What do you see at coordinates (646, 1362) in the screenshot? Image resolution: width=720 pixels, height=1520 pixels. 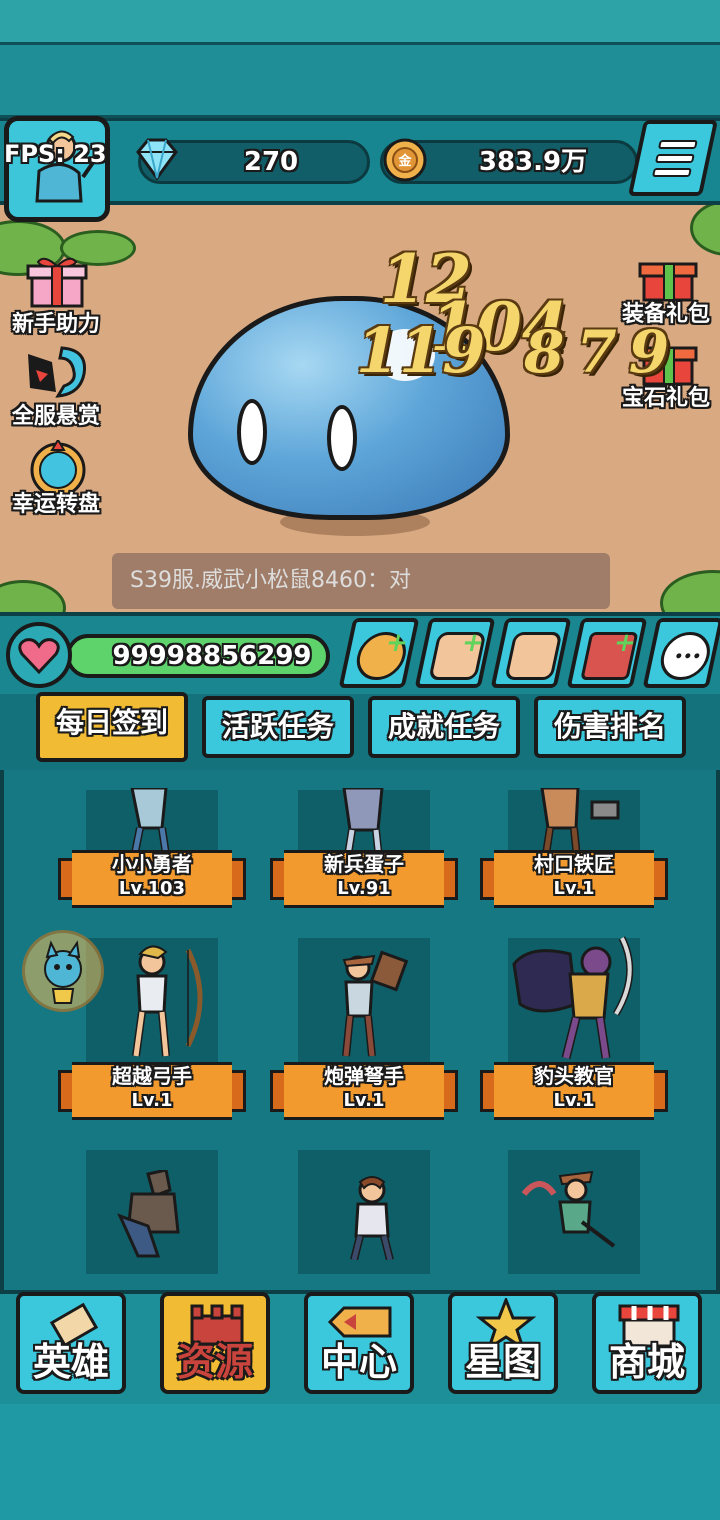 I see `nav-label: 商城` at bounding box center [646, 1362].